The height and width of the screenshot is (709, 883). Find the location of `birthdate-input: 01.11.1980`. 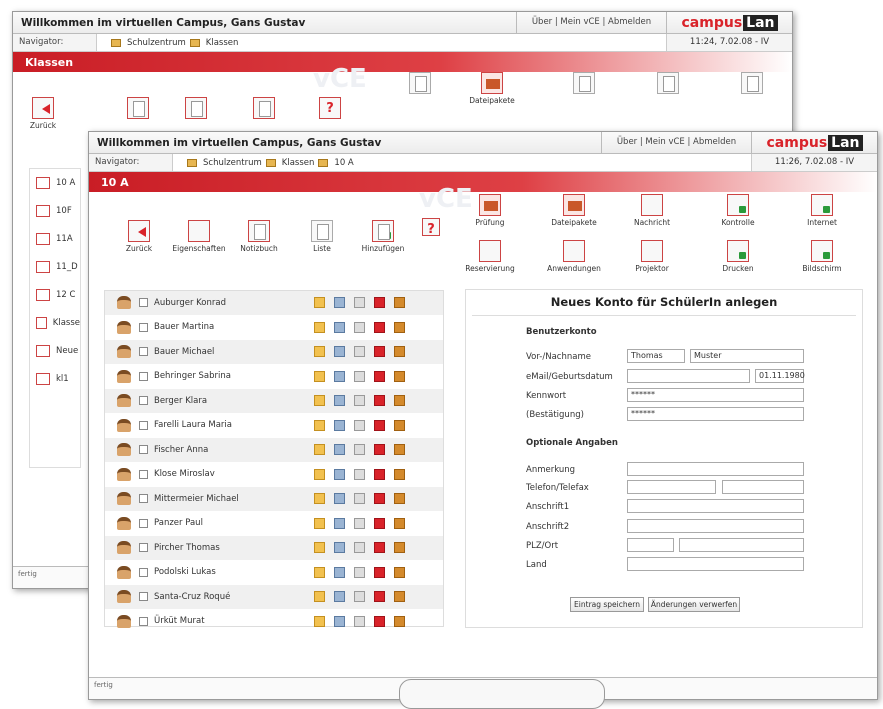

birthdate-input: 01.11.1980 is located at coordinates (780, 376).